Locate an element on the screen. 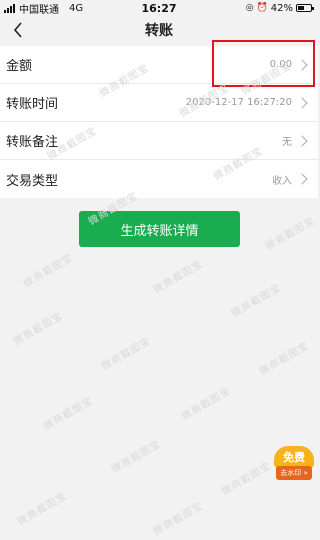 This screenshot has width=320, height=540. badge-free-label: 免费 is located at coordinates (294, 457).